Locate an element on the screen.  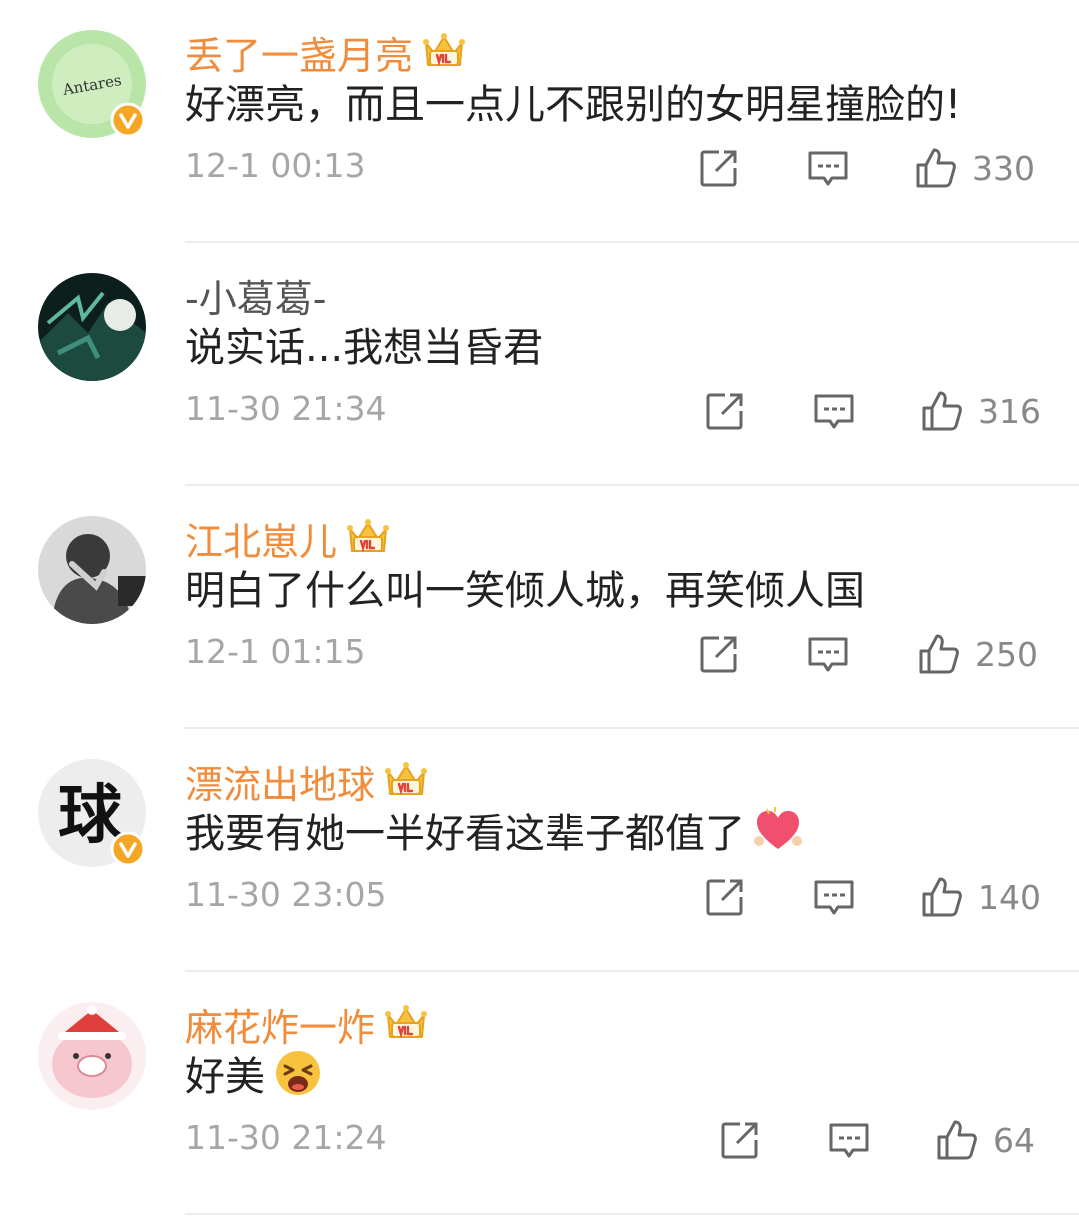
timestamp: 12-1 00:13 is located at coordinates (275, 165).